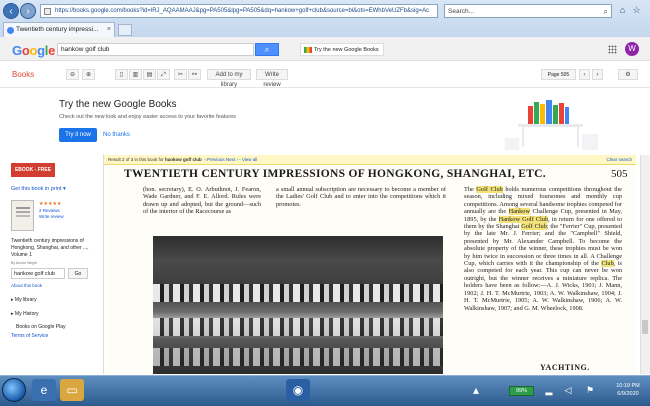  I want to click on my-library-link: ▸ My library, so click(24, 300).